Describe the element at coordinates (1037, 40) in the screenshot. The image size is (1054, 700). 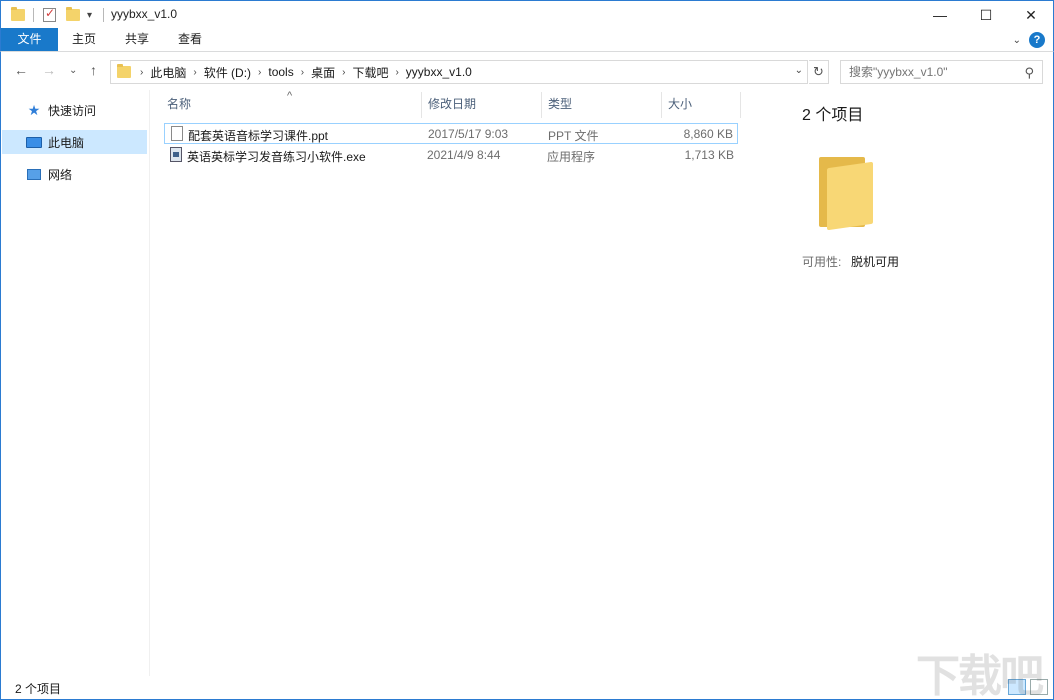
I see `help-icon: ?` at that location.